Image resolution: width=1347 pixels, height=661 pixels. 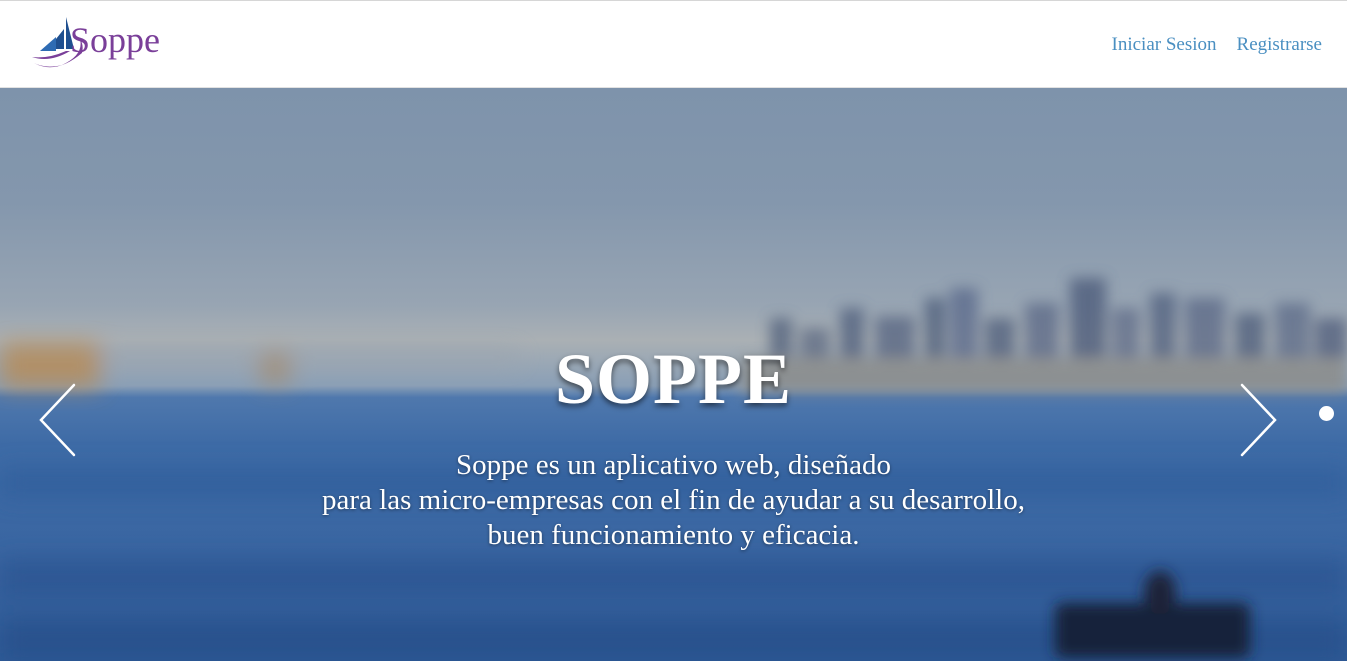 What do you see at coordinates (1164, 45) in the screenshot?
I see `login-link: Iniciar Sesion` at bounding box center [1164, 45].